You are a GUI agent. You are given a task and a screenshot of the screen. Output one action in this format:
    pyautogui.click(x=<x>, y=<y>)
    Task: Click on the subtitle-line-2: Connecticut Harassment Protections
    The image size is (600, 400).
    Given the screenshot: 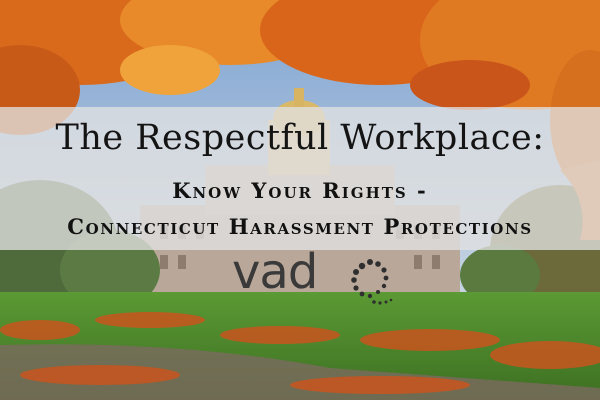 What is the action you would take?
    pyautogui.click(x=300, y=226)
    